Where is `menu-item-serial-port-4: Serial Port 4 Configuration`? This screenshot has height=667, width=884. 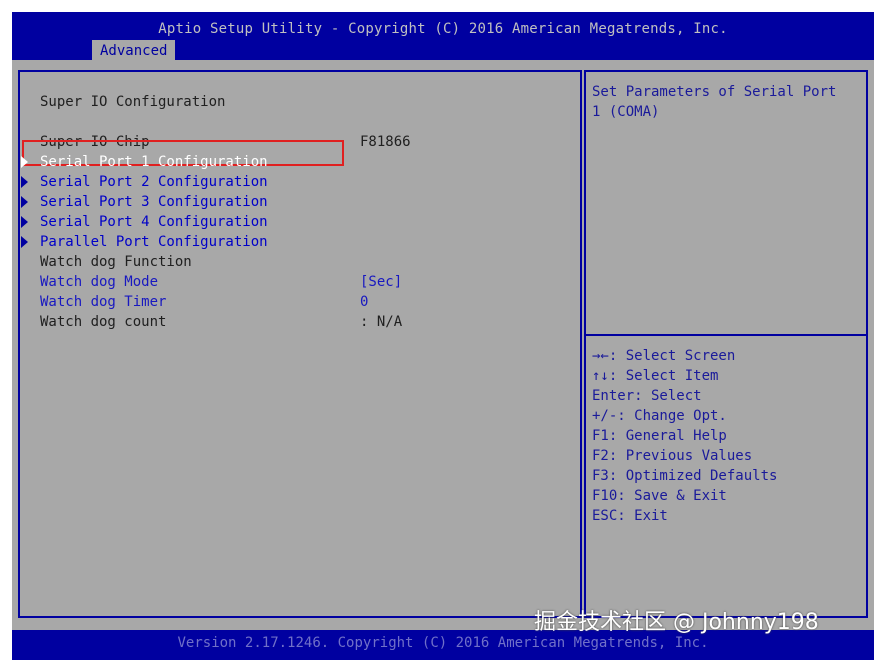 menu-item-serial-port-4: Serial Port 4 Configuration is located at coordinates (144, 222).